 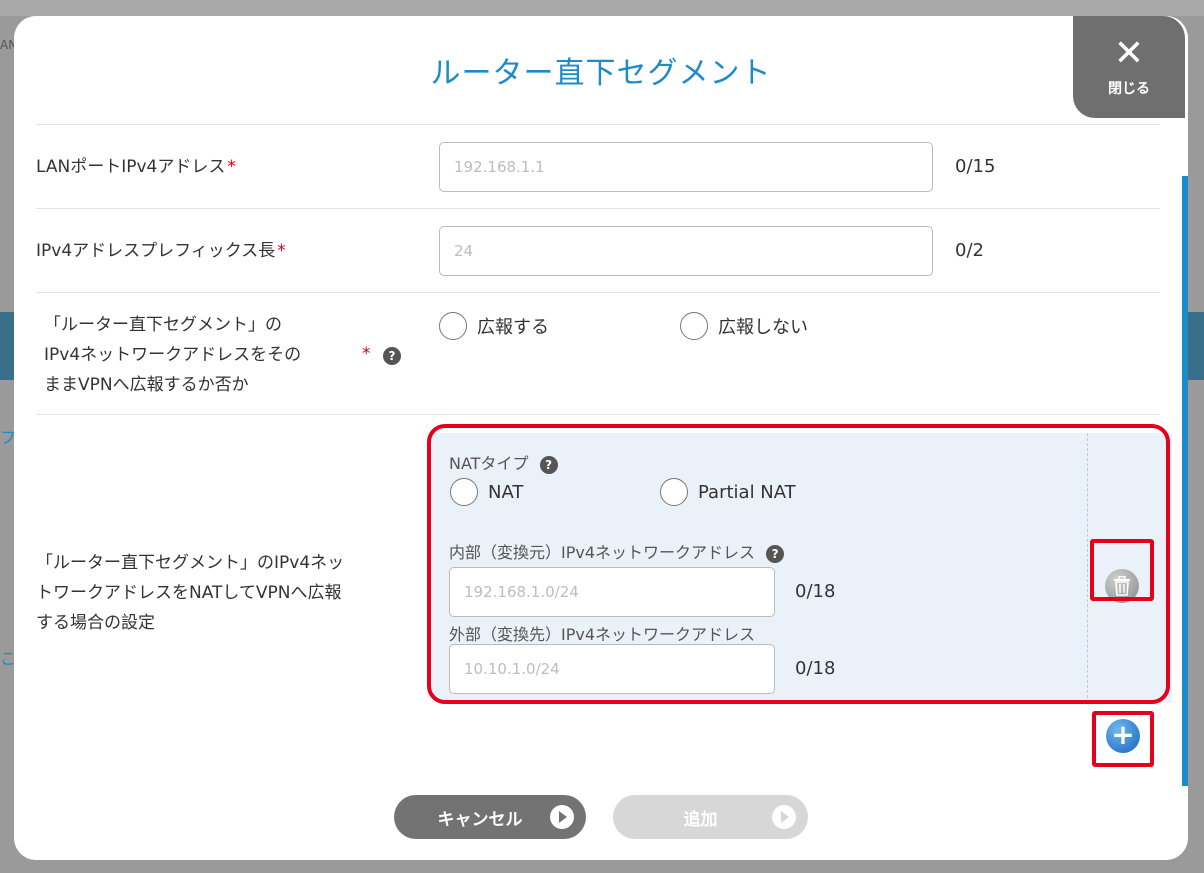 I want to click on prefix-counter: 0/2, so click(x=969, y=250).